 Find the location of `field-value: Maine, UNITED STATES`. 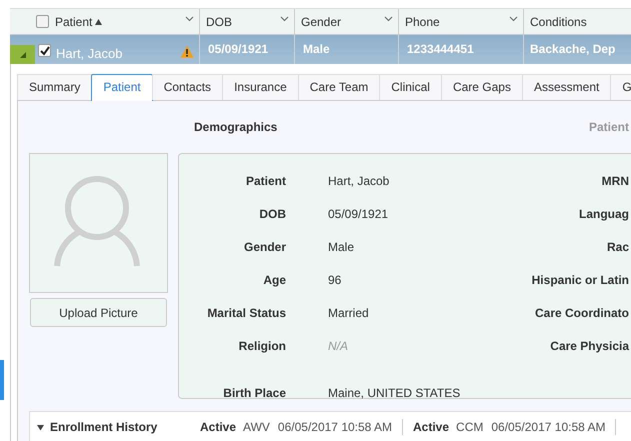

field-value: Maine, UNITED STATES is located at coordinates (394, 393).